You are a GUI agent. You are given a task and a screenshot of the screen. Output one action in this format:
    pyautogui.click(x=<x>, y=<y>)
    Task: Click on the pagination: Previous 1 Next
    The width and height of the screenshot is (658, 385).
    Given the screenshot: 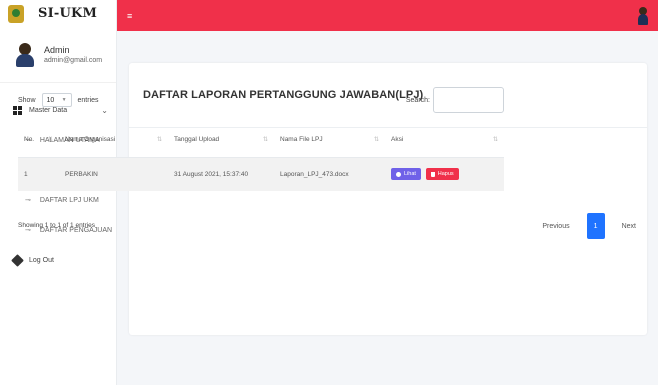 What is the action you would take?
    pyautogui.click(x=589, y=226)
    